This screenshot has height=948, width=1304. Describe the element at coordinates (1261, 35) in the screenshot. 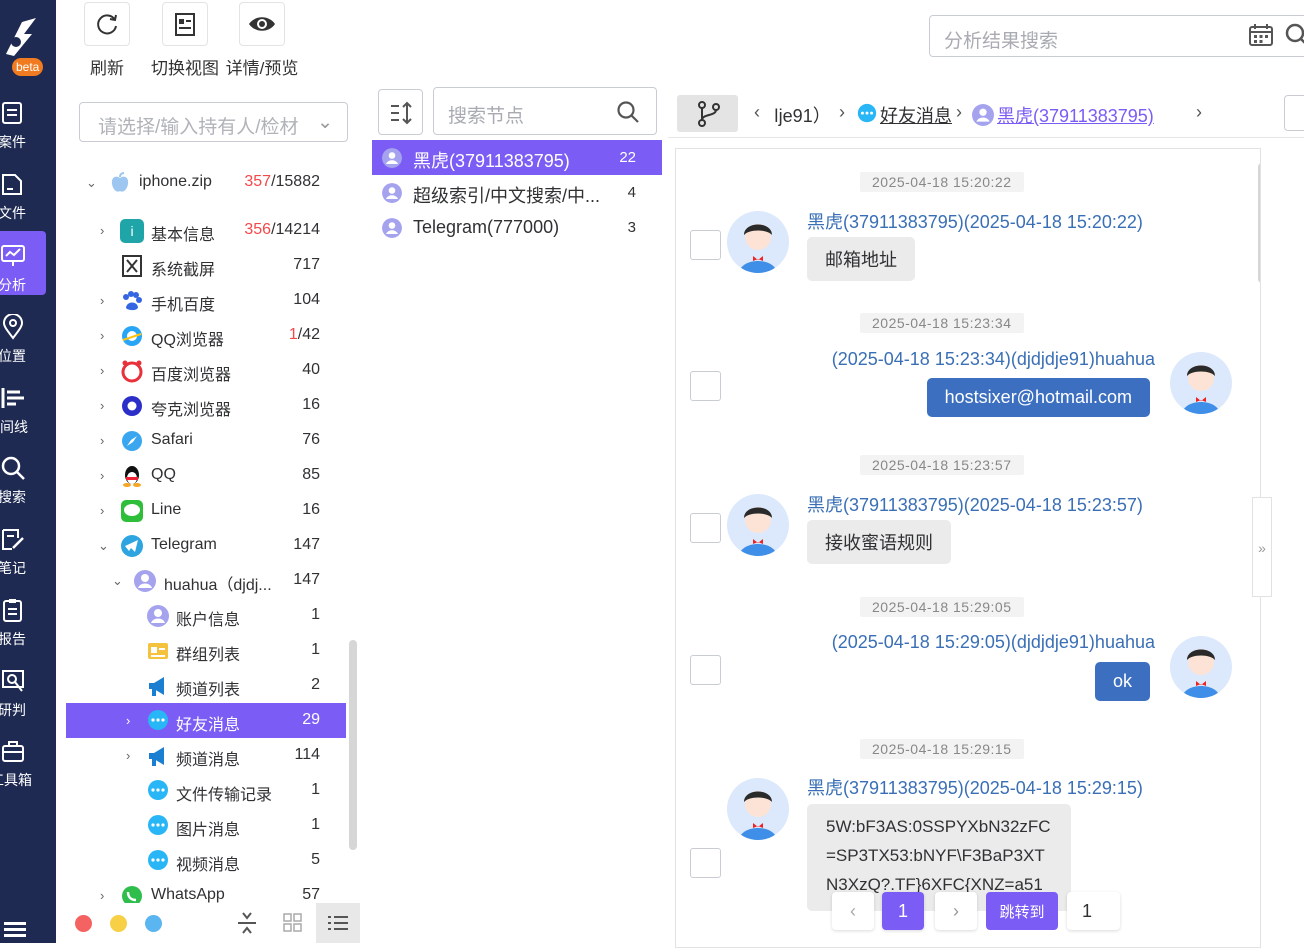

I see `calendar-icon` at that location.